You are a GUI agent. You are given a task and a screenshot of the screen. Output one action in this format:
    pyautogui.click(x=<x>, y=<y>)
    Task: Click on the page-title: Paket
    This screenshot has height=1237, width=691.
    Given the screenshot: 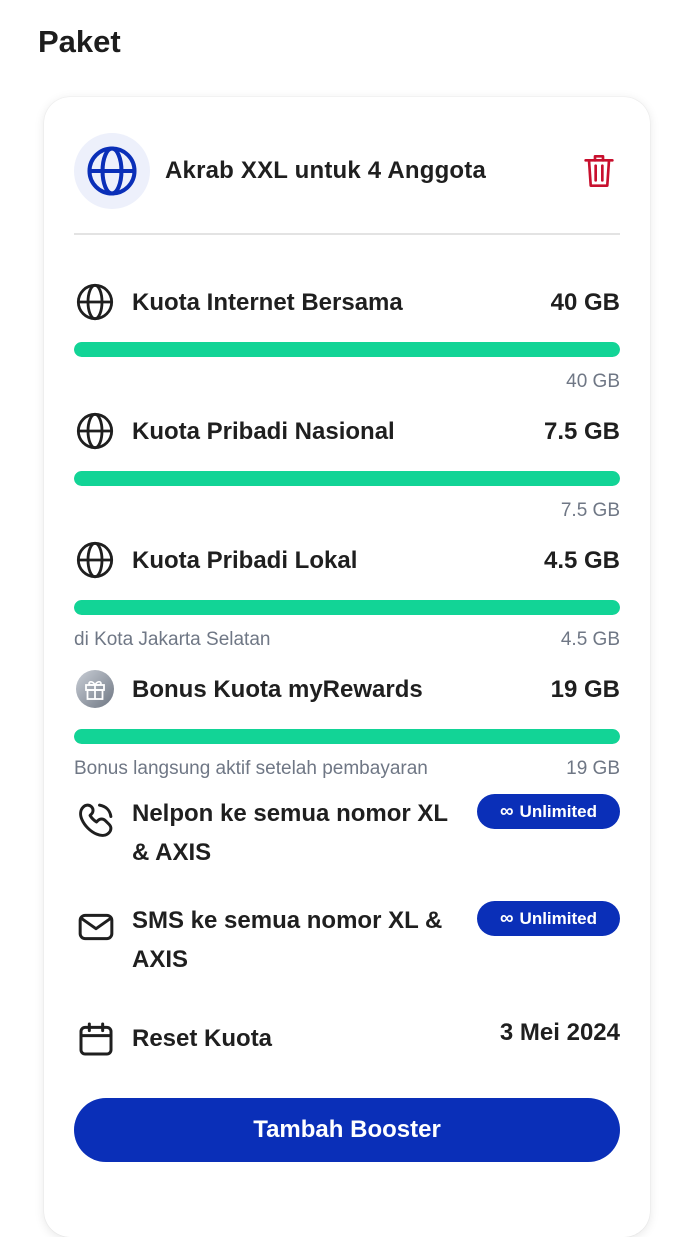 What is the action you would take?
    pyautogui.click(x=79, y=41)
    